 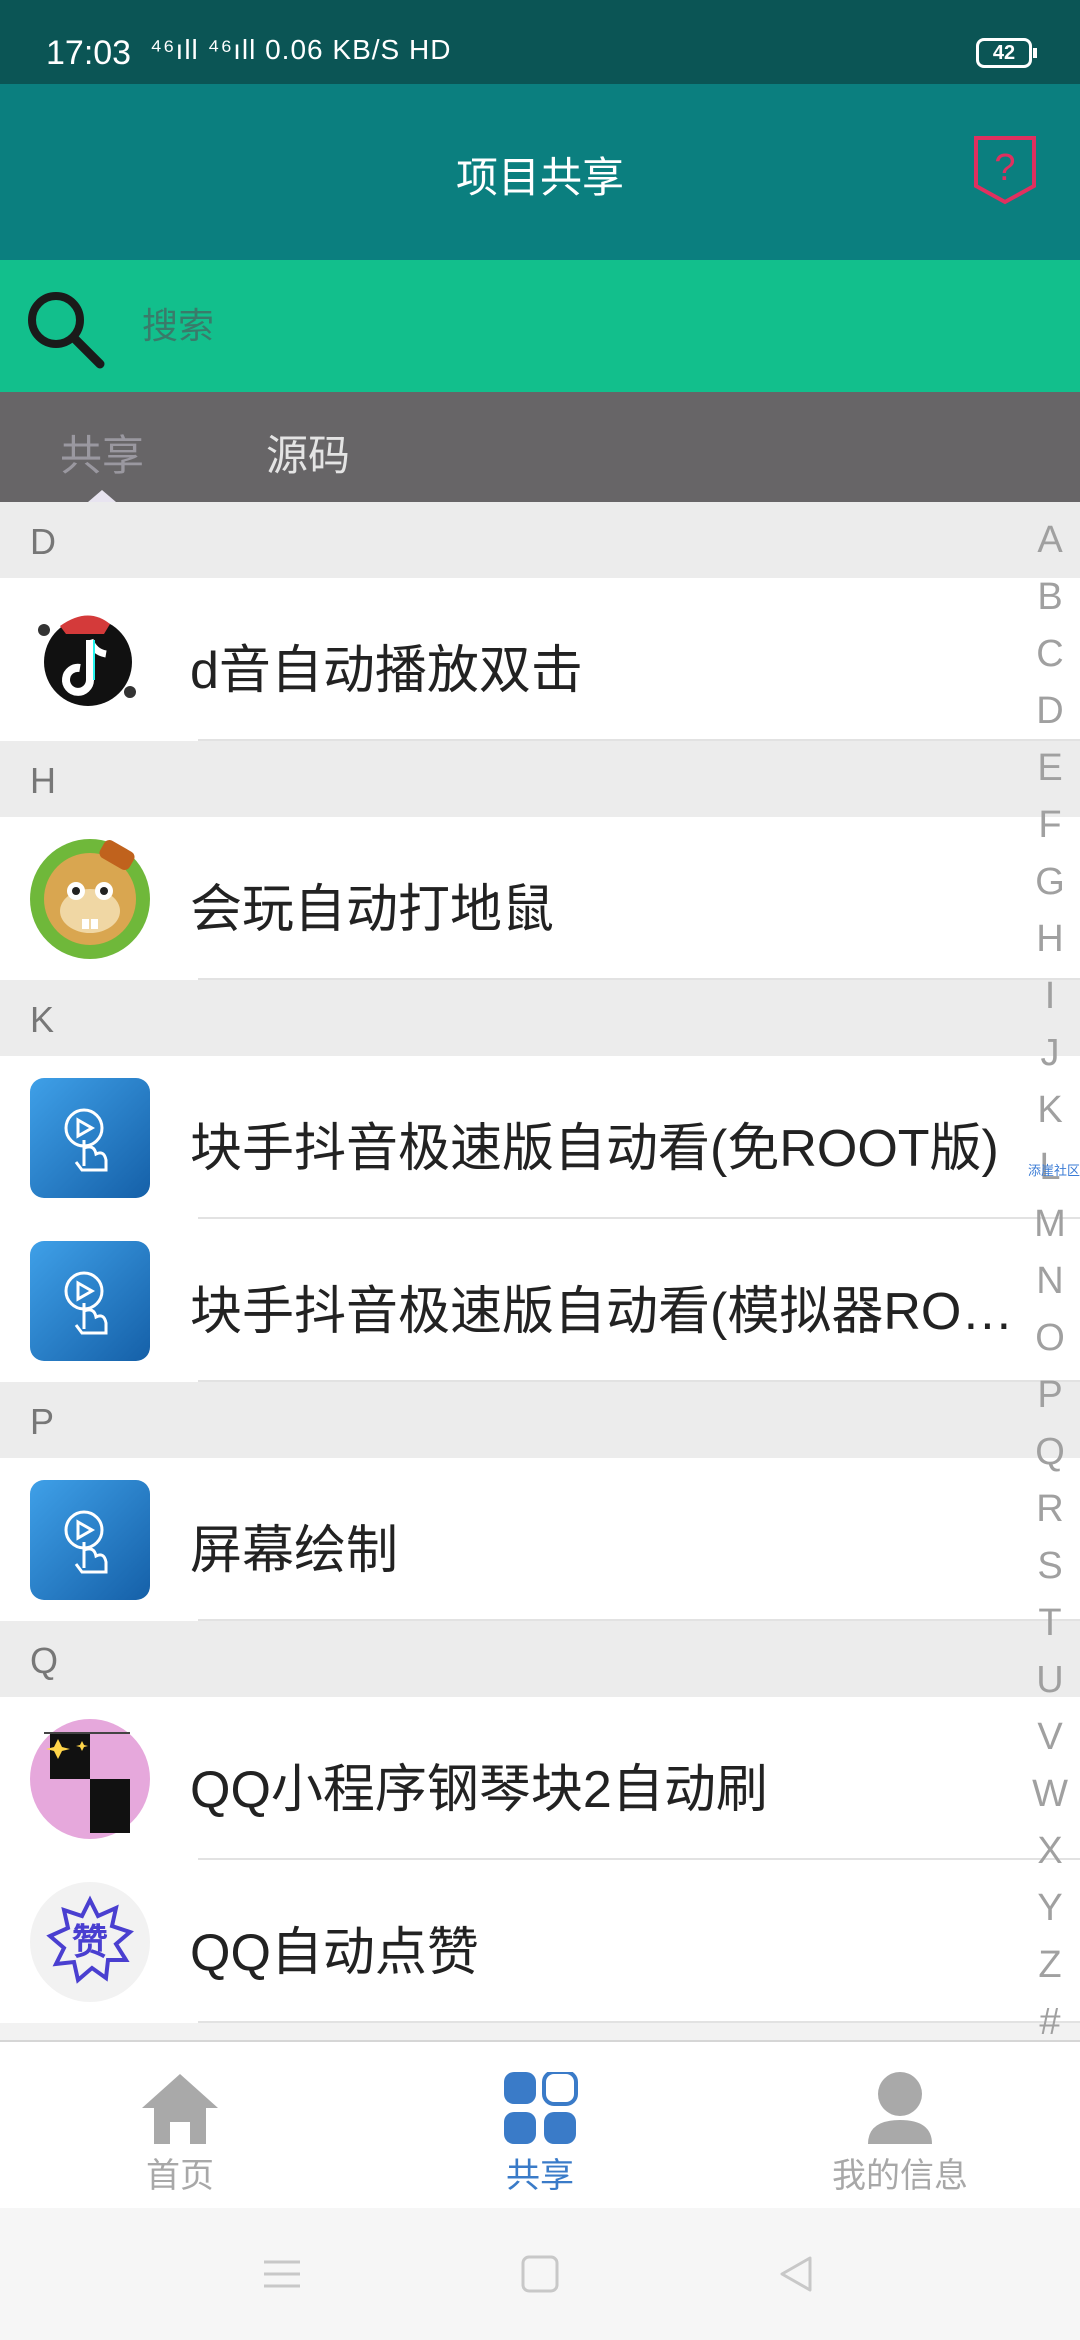 I want to click on index-letter-k: K, so click(x=1050, y=1110).